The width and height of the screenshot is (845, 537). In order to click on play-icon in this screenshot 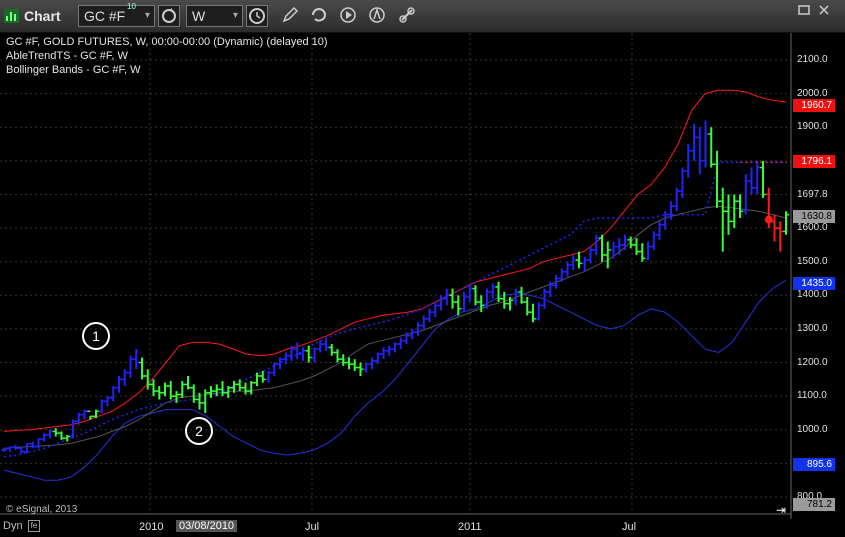, I will do `click(348, 15)`.